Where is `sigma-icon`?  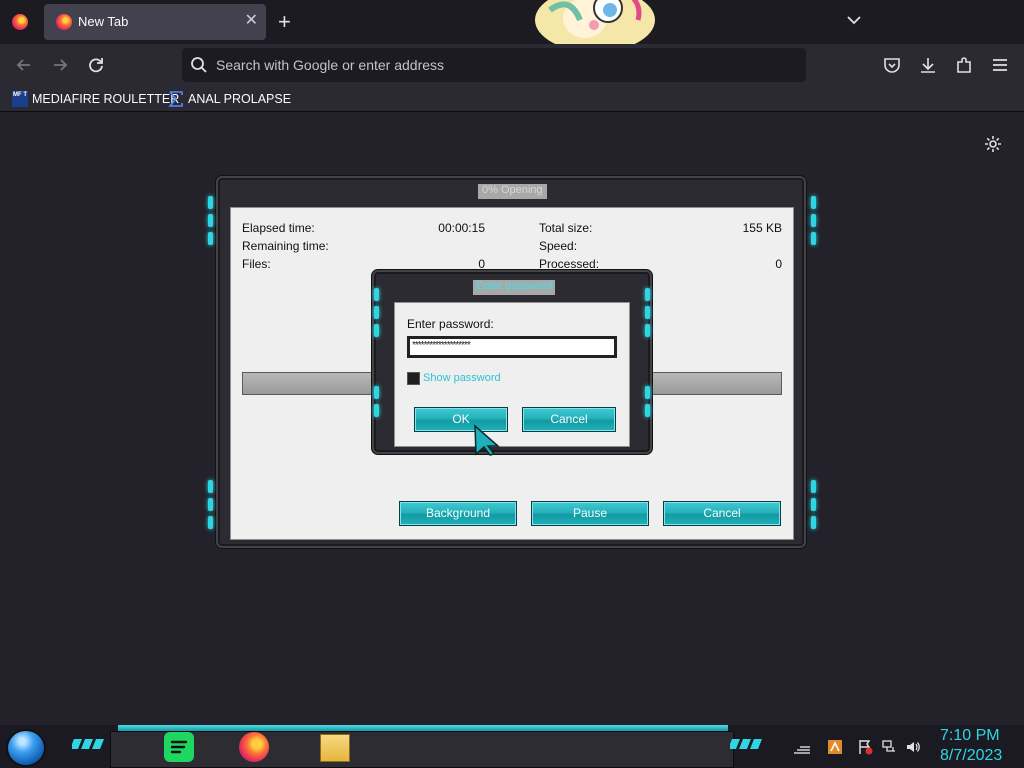
sigma-icon is located at coordinates (175, 99).